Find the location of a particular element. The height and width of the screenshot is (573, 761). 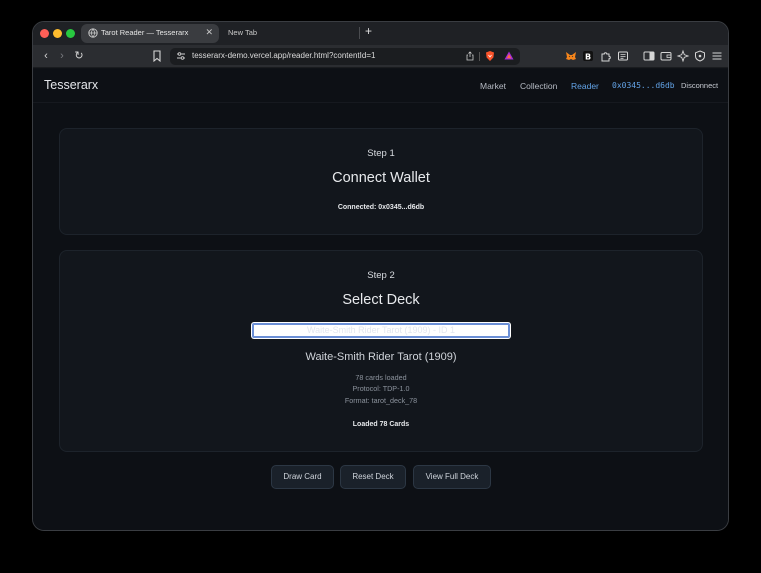

draw-card-button: Draw Card is located at coordinates (302, 477).